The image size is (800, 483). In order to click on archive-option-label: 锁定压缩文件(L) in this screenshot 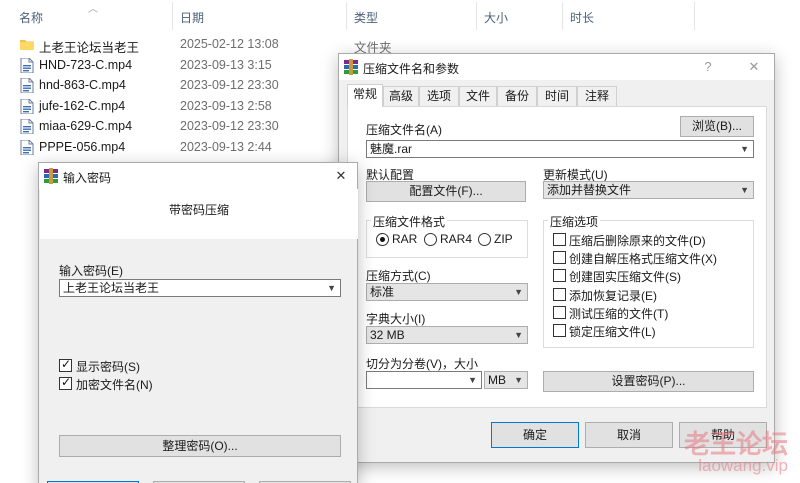, I will do `click(612, 331)`.